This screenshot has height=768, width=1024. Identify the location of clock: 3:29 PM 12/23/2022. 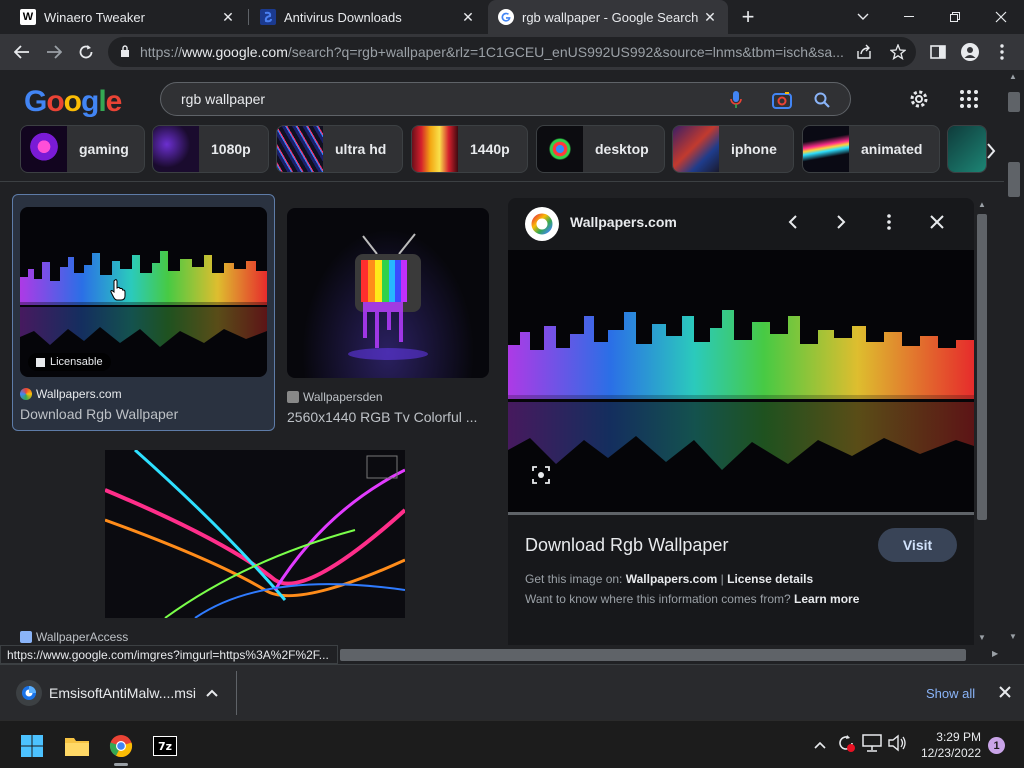
(950, 745).